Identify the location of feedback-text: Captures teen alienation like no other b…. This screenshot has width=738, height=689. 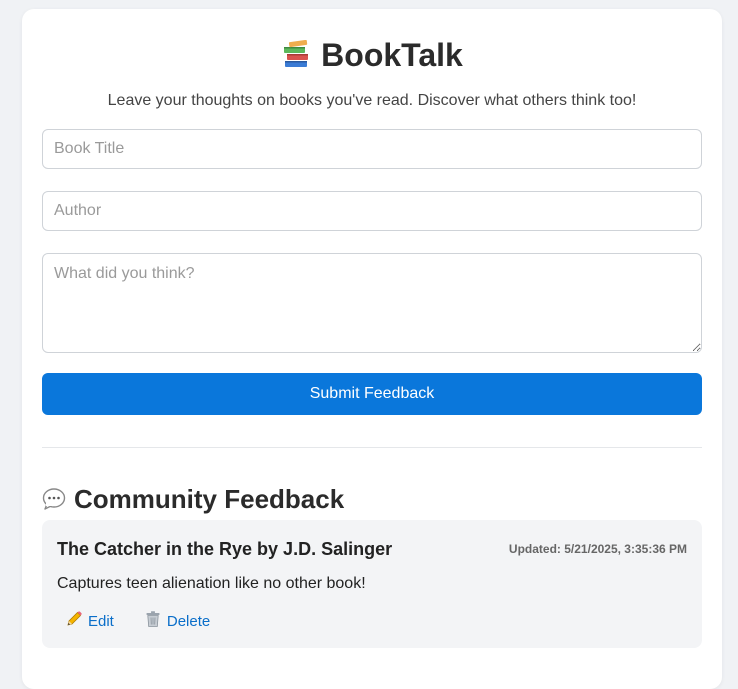
(372, 584).